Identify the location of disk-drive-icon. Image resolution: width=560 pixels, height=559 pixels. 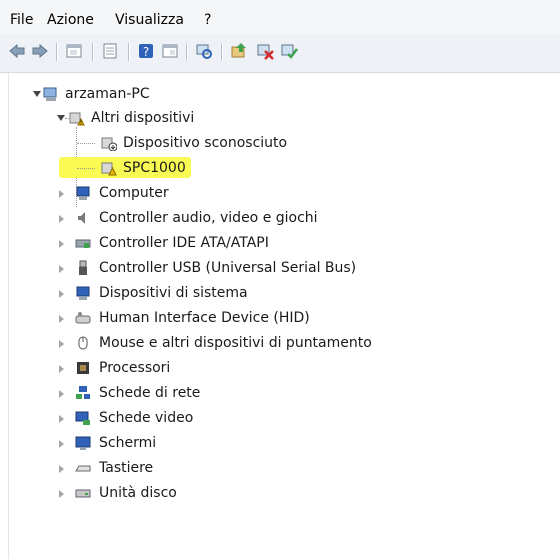
(83, 493).